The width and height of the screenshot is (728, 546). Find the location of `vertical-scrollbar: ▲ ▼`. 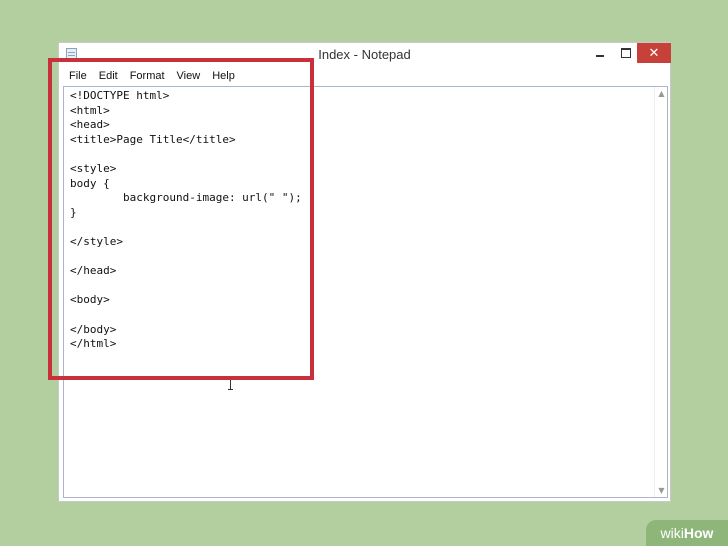

vertical-scrollbar: ▲ ▼ is located at coordinates (660, 292).